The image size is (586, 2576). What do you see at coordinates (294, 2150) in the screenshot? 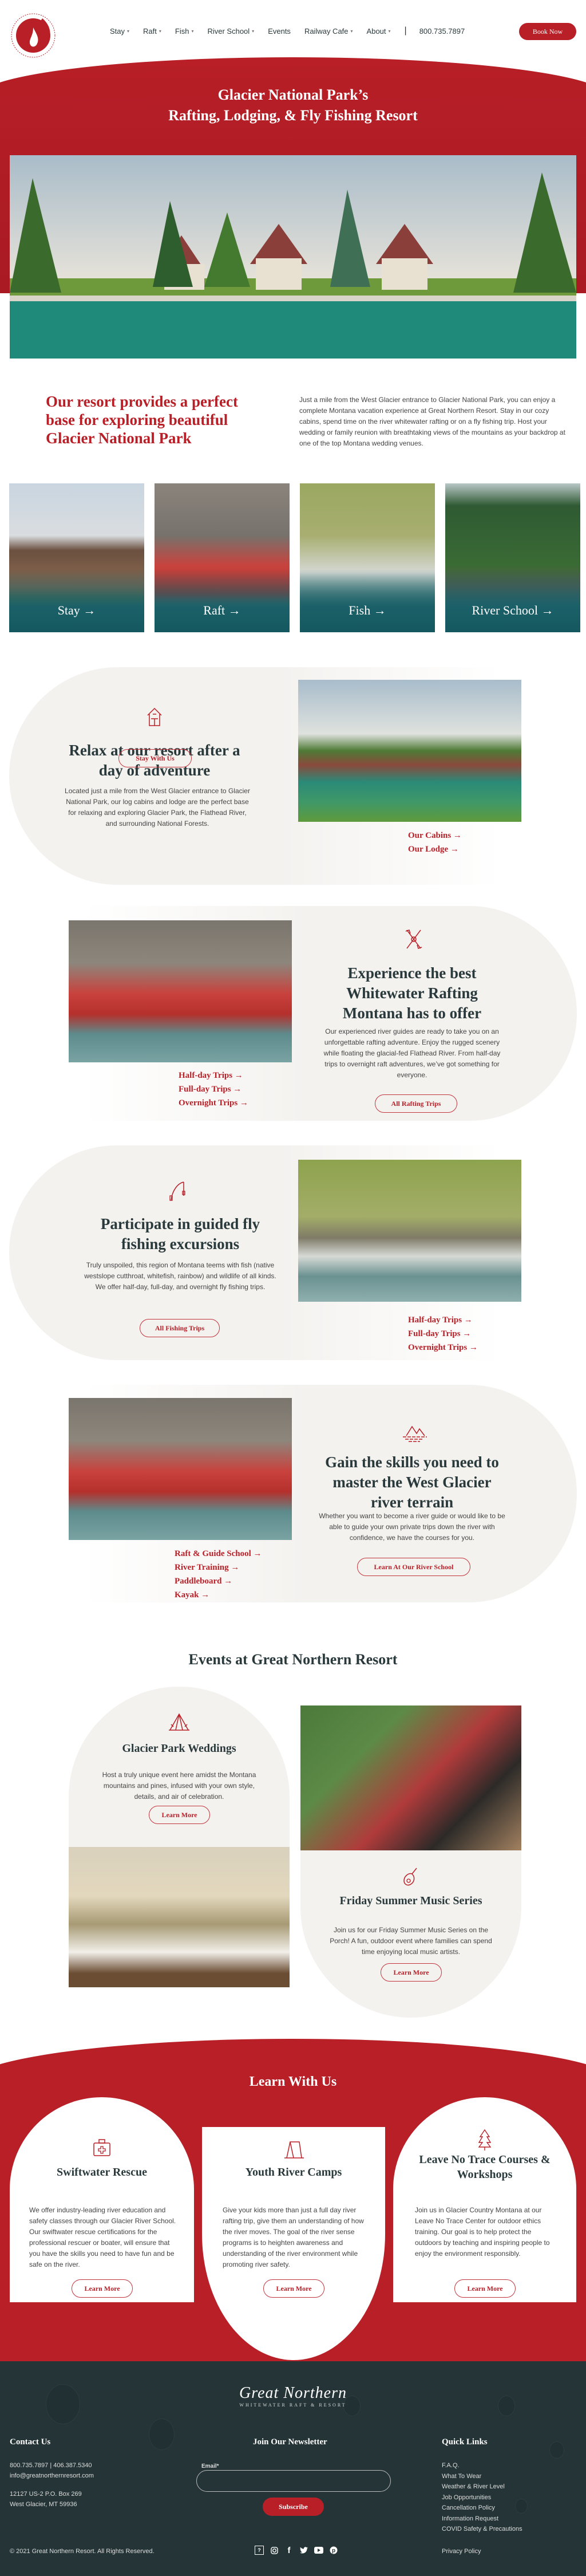
I see `camp-tent-icon` at bounding box center [294, 2150].